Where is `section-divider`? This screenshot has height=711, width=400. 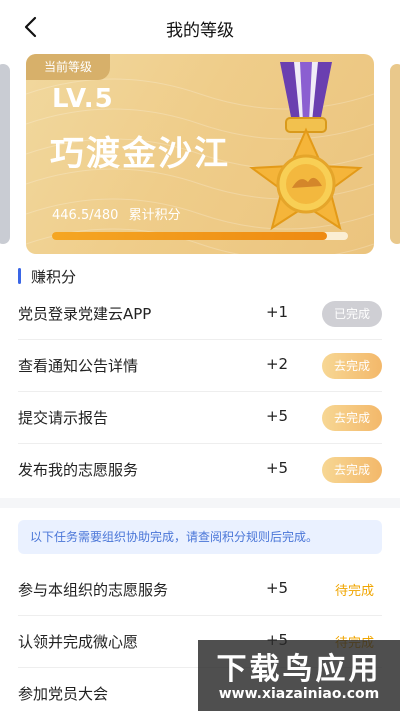 section-divider is located at coordinates (200, 503).